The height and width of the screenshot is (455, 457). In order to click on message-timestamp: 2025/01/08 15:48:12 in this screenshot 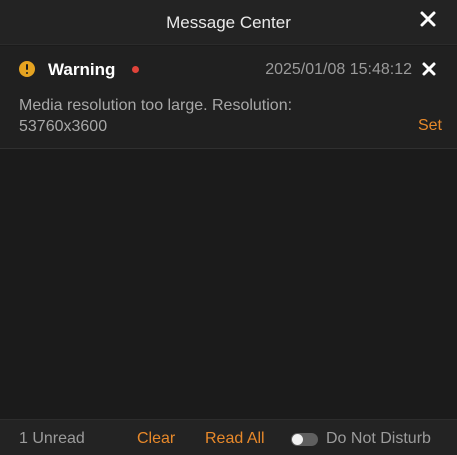, I will do `click(338, 69)`.